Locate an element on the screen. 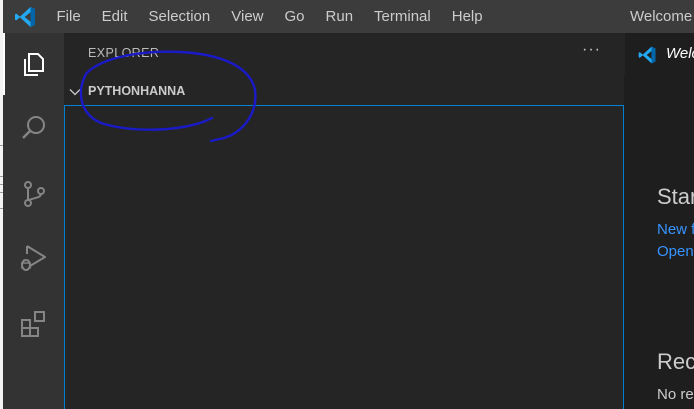 This screenshot has height=409, width=694. tab-welcome: Welcome is located at coordinates (659, 54).